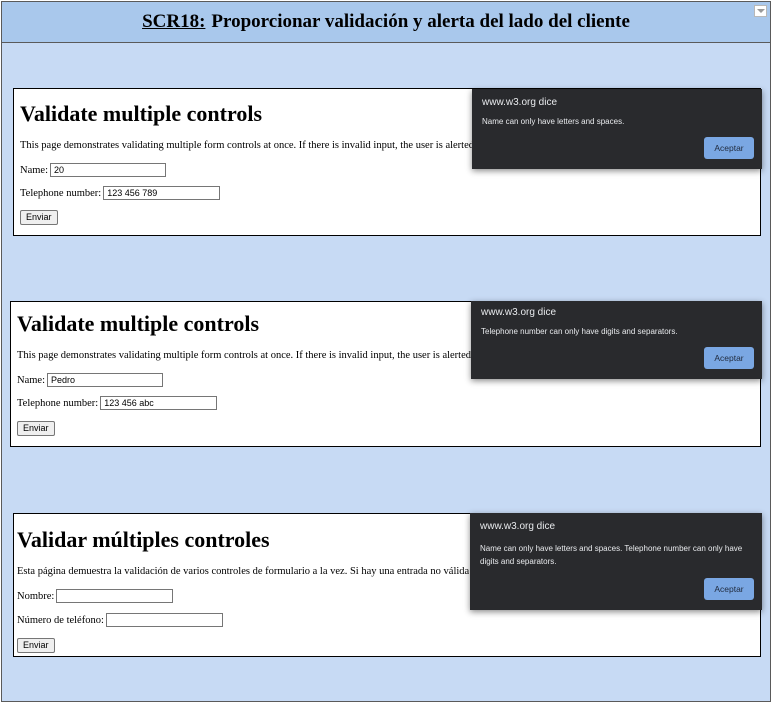 This screenshot has width=772, height=703. Describe the element at coordinates (553, 121) in the screenshot. I see `dialog-message: Name can only have letters and spaces.` at that location.